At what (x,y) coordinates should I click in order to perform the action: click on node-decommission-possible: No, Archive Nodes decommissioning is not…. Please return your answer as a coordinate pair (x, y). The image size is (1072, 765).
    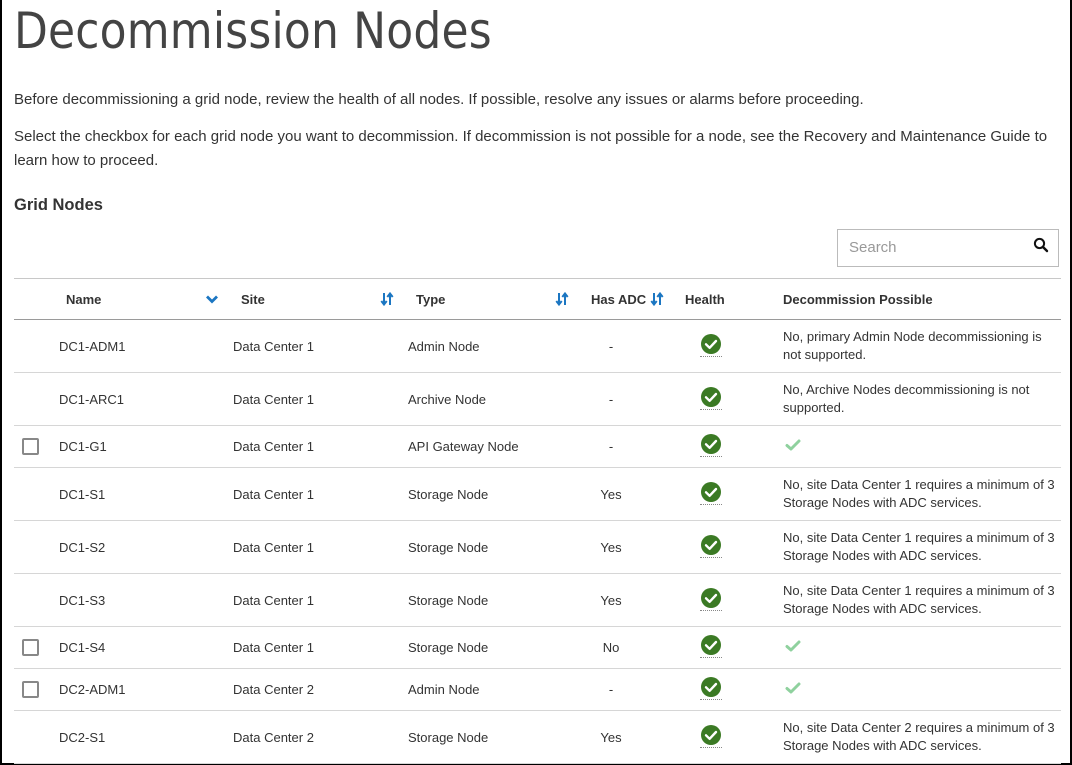
    Looking at the image, I should click on (922, 399).